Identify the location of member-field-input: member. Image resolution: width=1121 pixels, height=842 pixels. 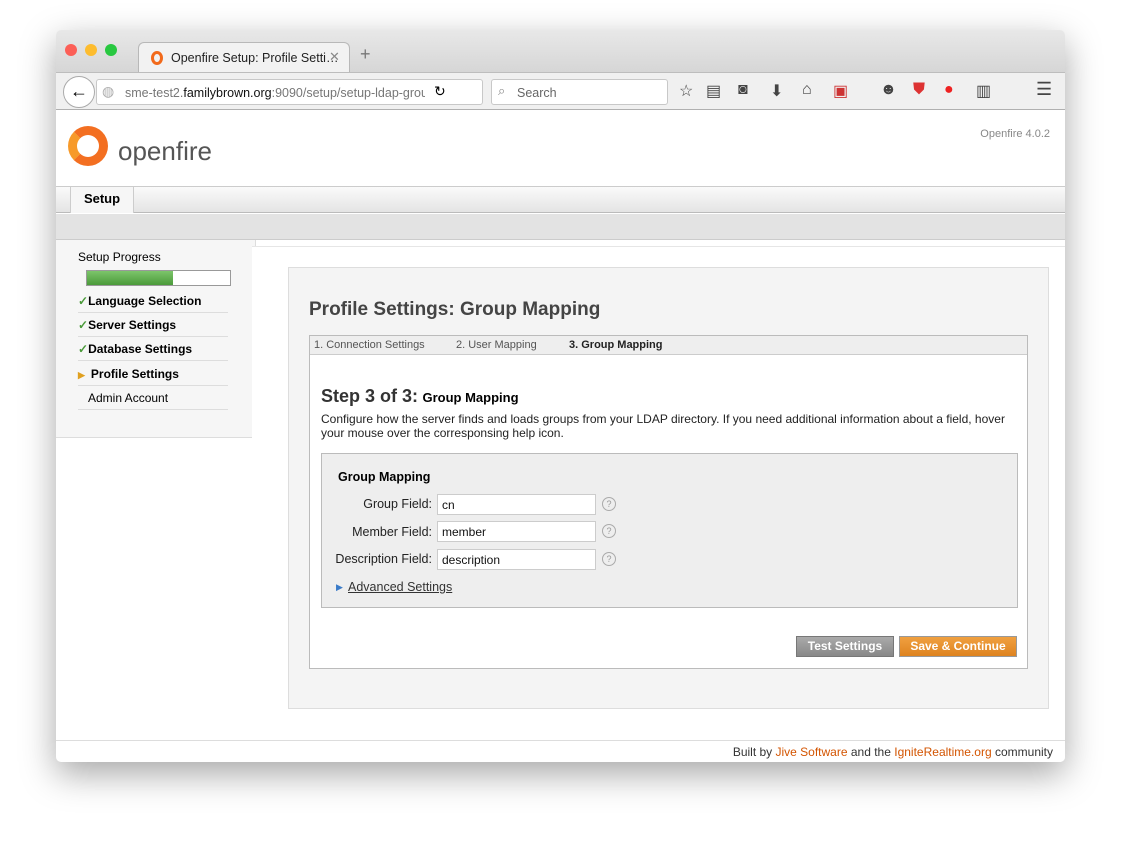
(516, 531).